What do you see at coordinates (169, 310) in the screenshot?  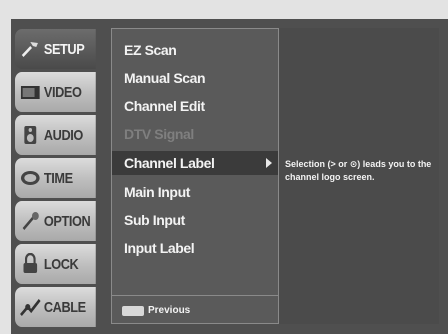 I see `previous-label: Previous` at bounding box center [169, 310].